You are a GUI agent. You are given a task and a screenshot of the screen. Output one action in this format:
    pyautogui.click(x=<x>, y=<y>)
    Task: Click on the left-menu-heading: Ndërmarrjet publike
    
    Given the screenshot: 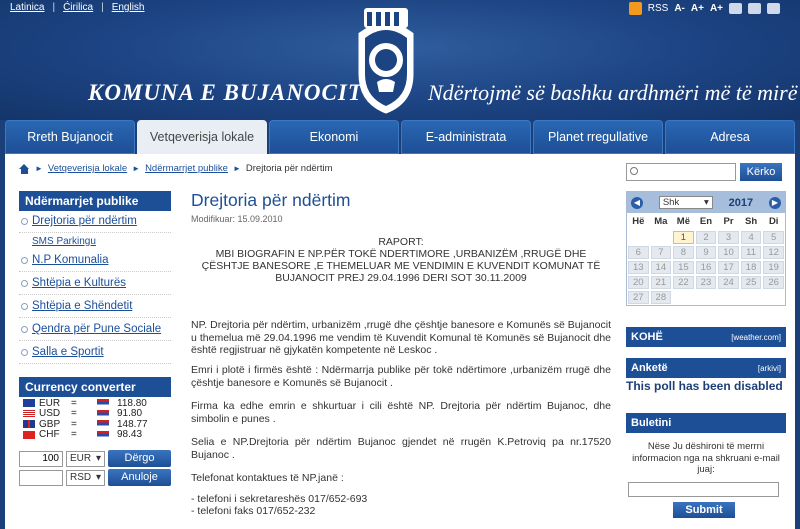 What is the action you would take?
    pyautogui.click(x=95, y=201)
    